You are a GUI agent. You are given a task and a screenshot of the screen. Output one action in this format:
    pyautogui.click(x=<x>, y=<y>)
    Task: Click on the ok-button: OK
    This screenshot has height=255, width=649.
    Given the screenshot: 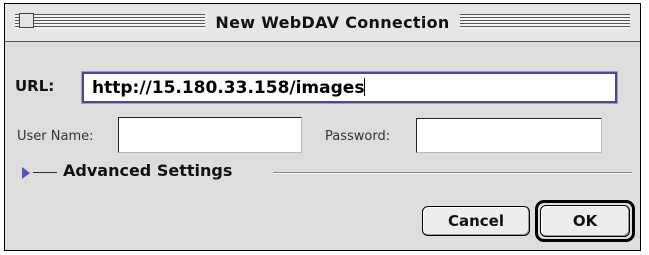 What is the action you would take?
    pyautogui.click(x=585, y=221)
    